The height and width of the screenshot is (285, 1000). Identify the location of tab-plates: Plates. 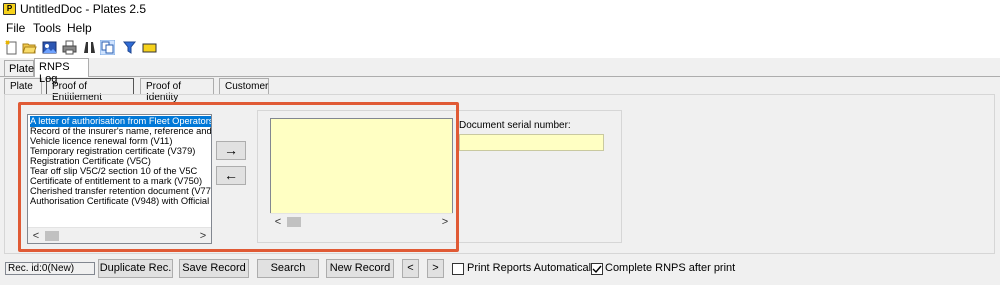
(22, 68).